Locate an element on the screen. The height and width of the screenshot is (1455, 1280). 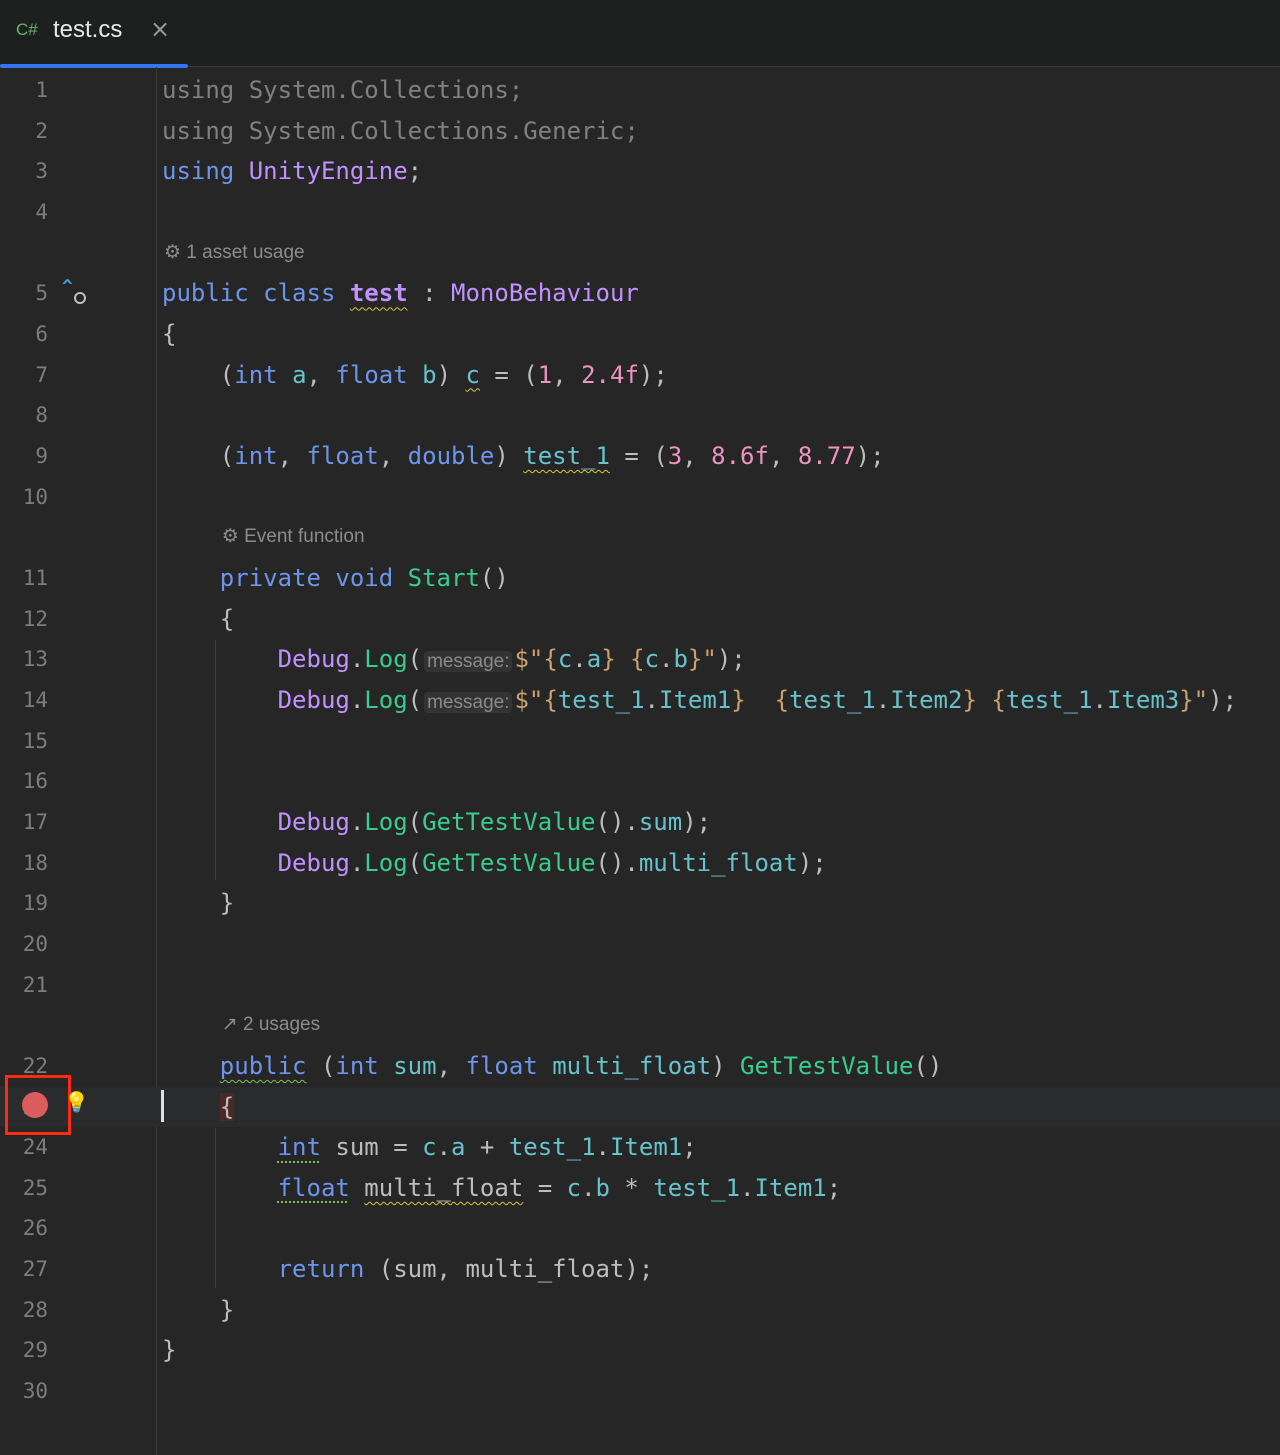
implements-icon: ^ is located at coordinates (67, 286).